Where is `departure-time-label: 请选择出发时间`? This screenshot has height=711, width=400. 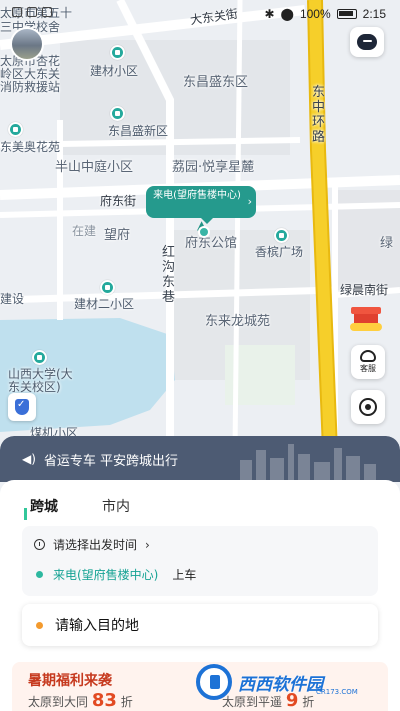
departure-time-label: 请选择出发时间 is located at coordinates (95, 545).